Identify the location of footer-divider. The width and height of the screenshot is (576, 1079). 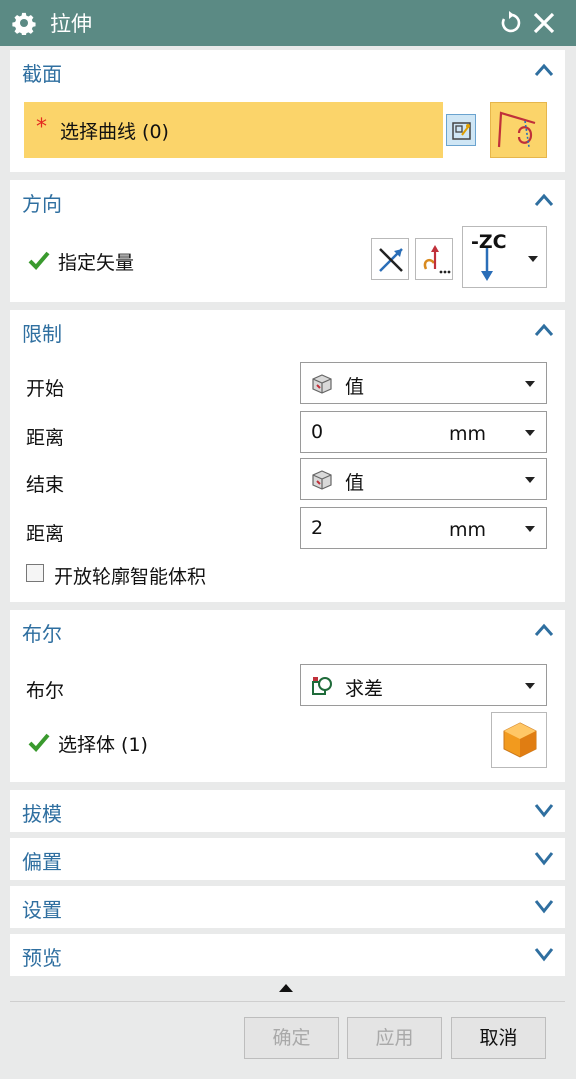
(287, 1001).